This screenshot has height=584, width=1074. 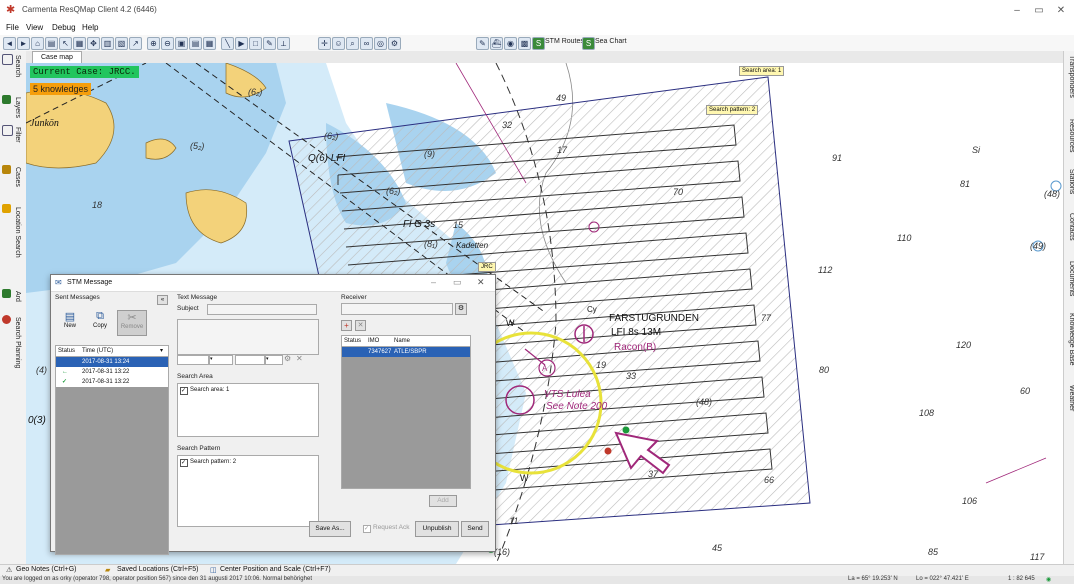 What do you see at coordinates (482, 43) in the screenshot?
I see `draw-icon: ✎` at bounding box center [482, 43].